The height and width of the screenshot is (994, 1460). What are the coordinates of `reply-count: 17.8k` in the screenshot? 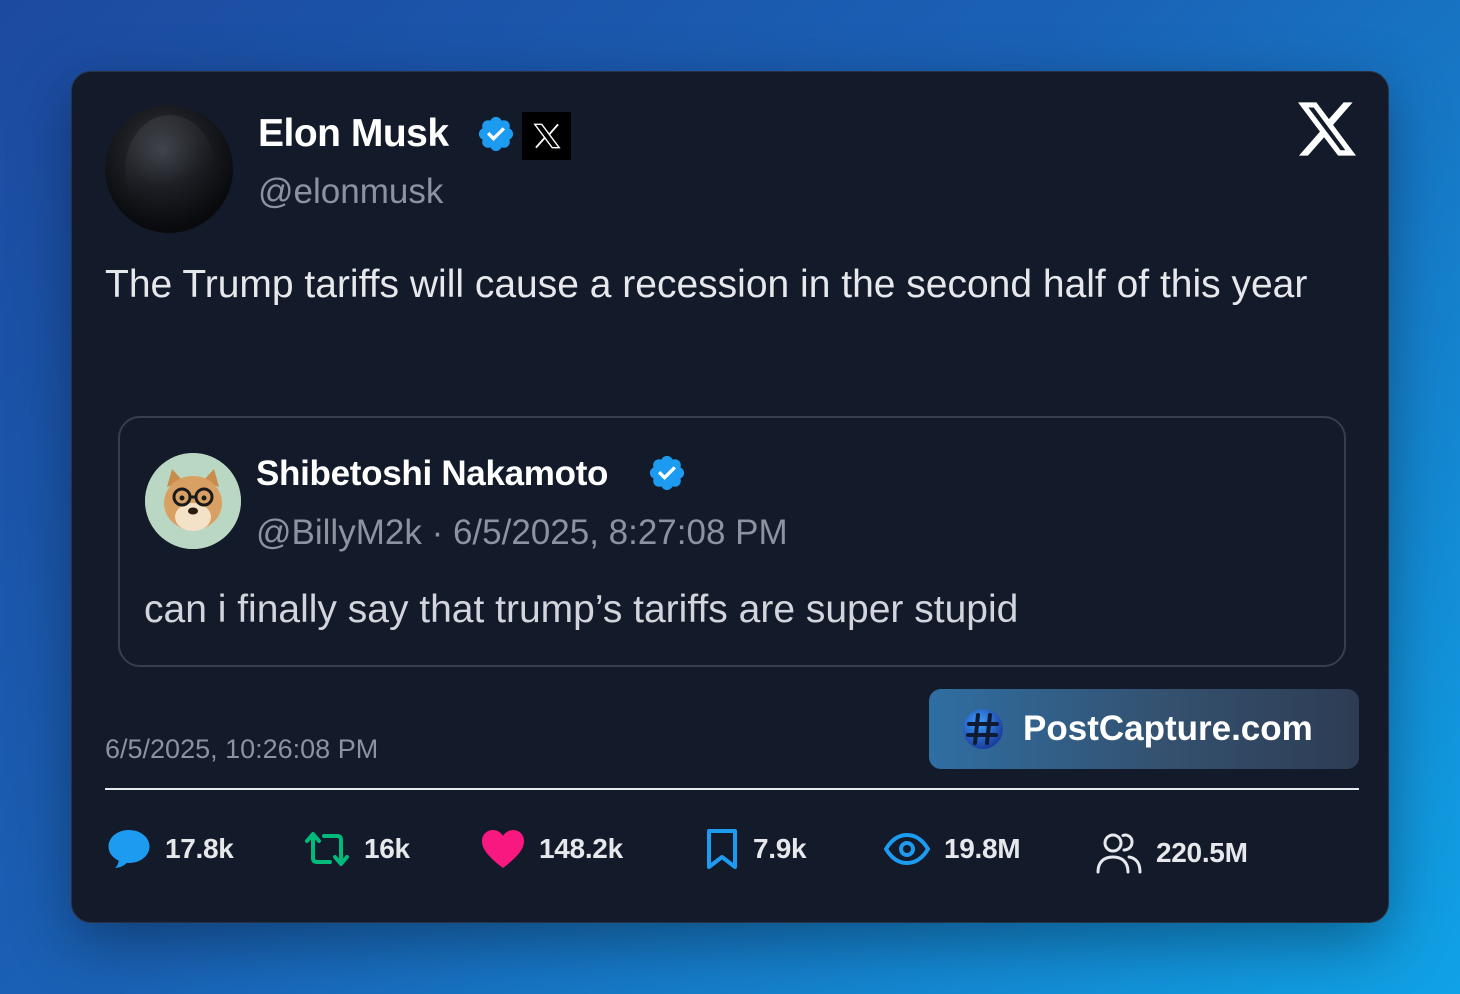 It's located at (199, 848).